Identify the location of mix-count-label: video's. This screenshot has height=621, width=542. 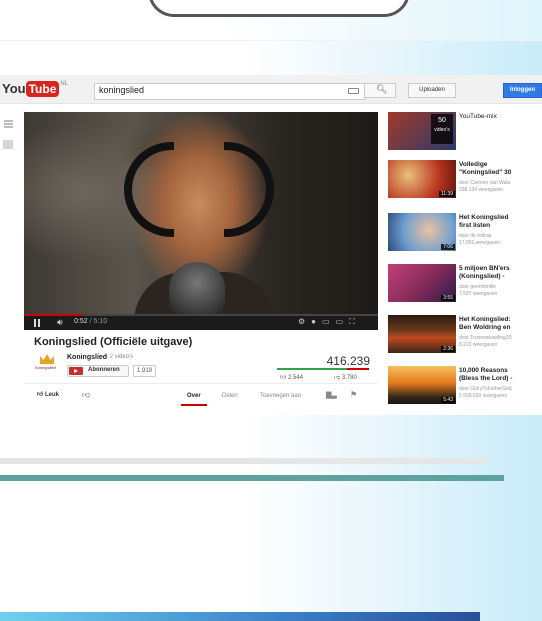
(442, 130).